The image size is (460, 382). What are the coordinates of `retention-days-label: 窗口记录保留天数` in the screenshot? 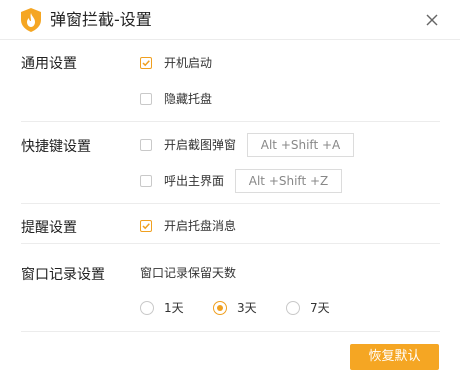 It's located at (188, 273).